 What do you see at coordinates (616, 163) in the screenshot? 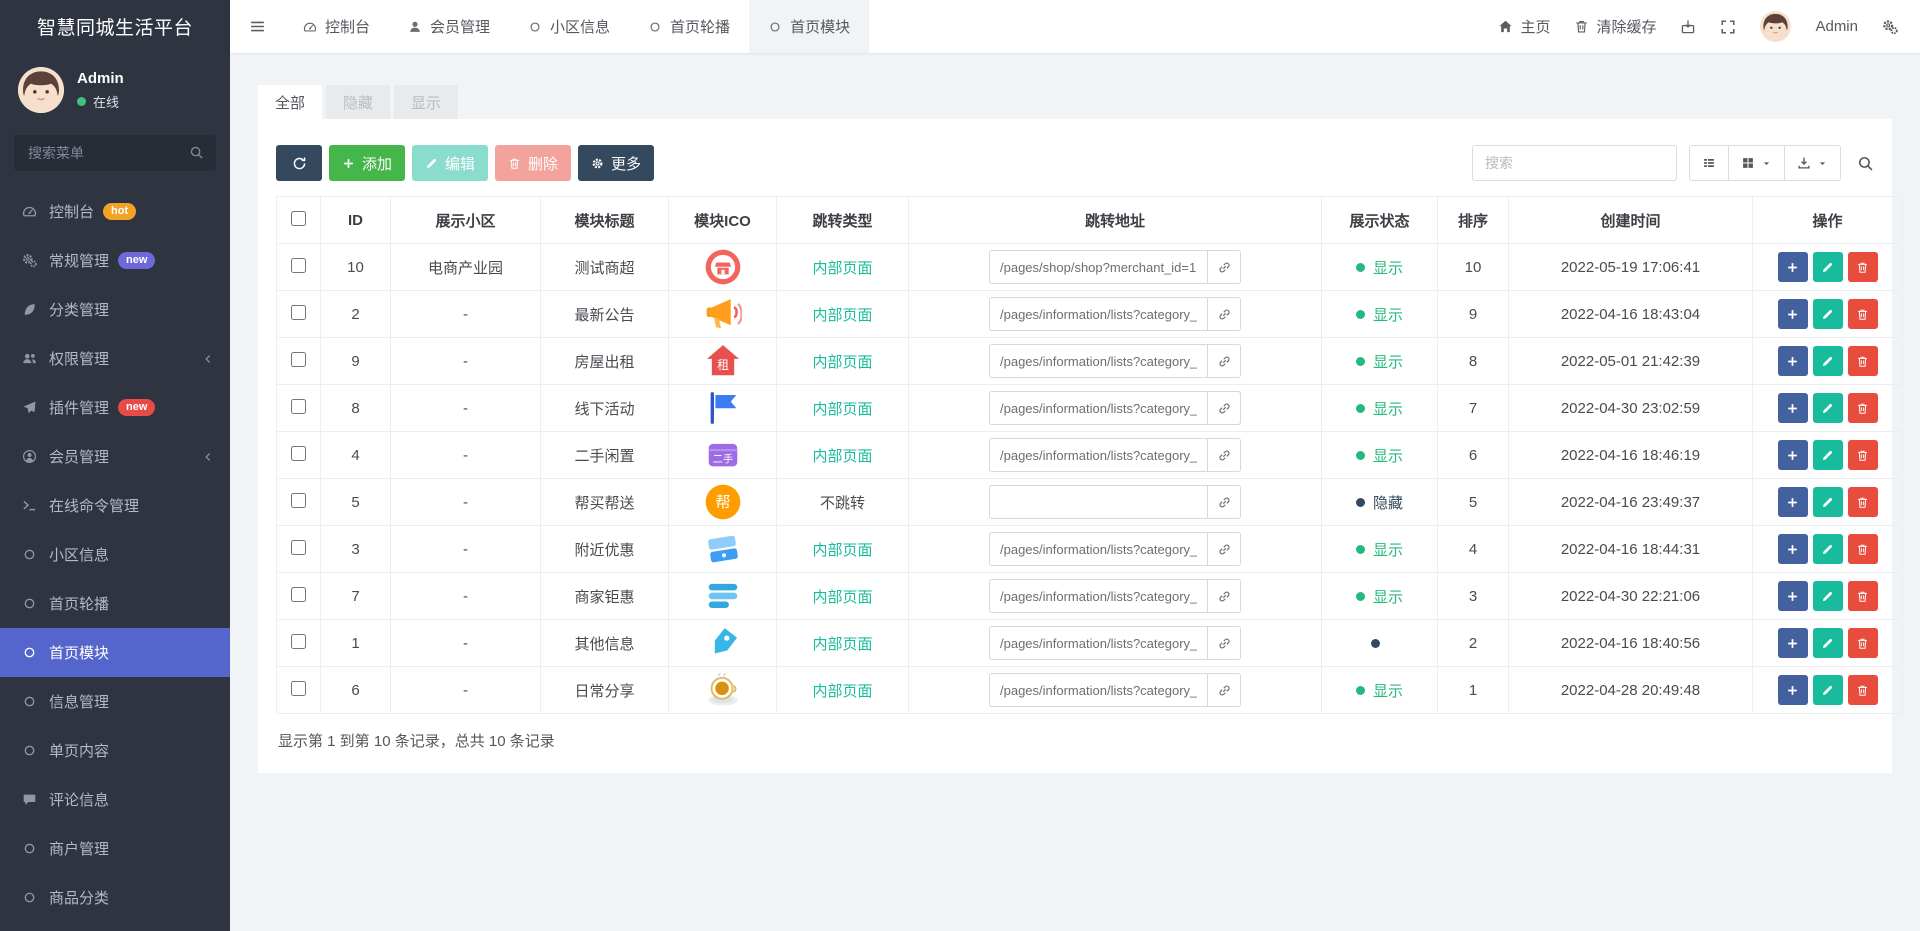
I see `more-button: 更多` at bounding box center [616, 163].